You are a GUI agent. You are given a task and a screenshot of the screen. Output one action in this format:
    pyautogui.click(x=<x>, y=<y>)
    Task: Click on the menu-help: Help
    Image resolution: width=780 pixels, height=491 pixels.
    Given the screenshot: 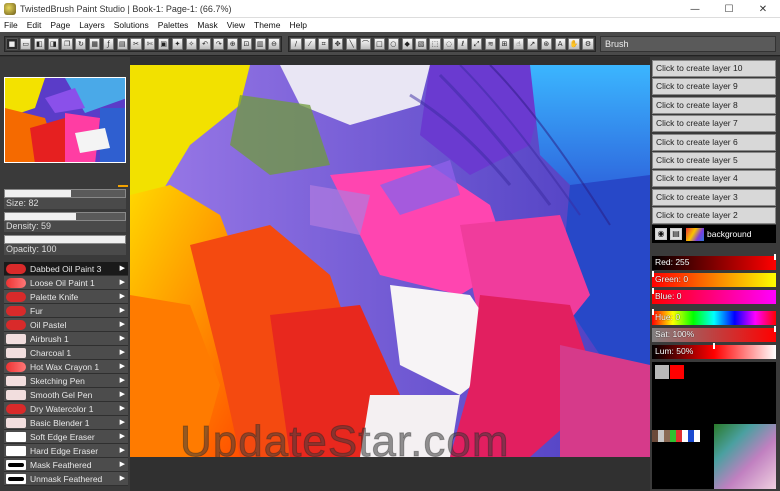 What is the action you would take?
    pyautogui.click(x=298, y=25)
    